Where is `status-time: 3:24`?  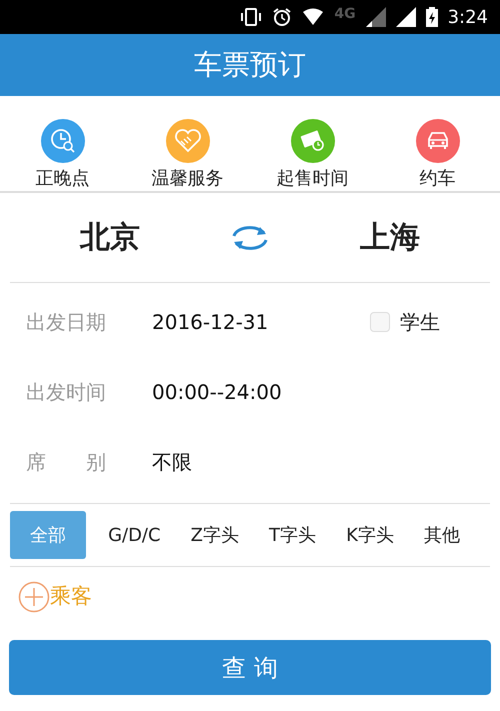 status-time: 3:24 is located at coordinates (468, 18).